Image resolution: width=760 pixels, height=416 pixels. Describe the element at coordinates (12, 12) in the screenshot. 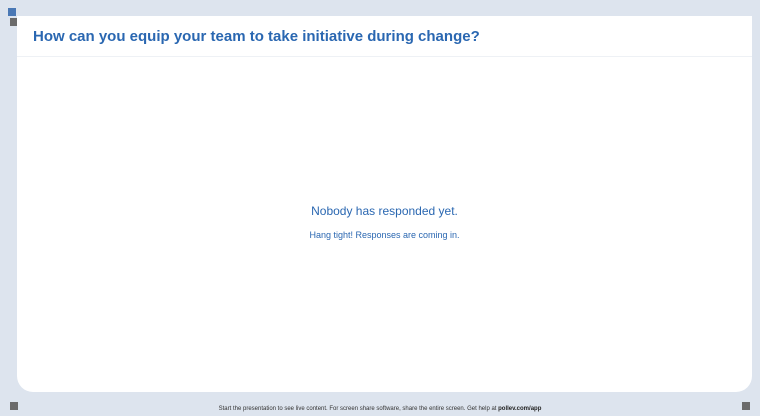

I see `corner-marker-accent` at that location.